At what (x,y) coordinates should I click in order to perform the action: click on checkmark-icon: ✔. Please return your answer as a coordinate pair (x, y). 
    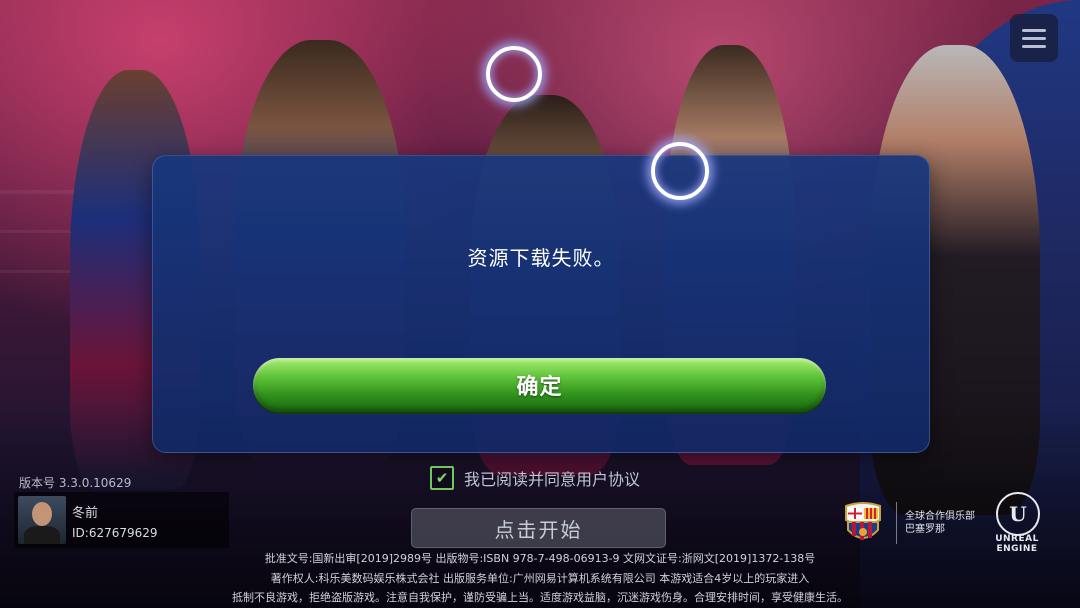
    Looking at the image, I should click on (442, 477).